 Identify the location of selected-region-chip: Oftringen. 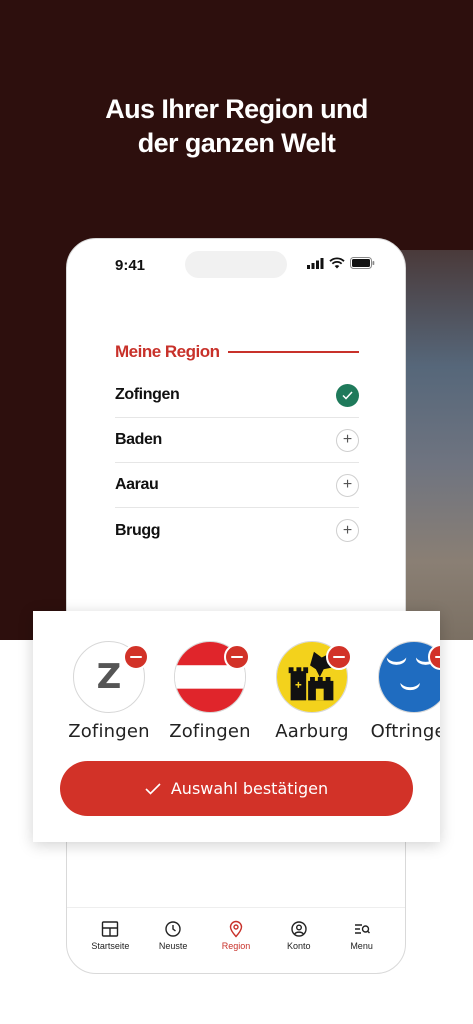
(405, 691).